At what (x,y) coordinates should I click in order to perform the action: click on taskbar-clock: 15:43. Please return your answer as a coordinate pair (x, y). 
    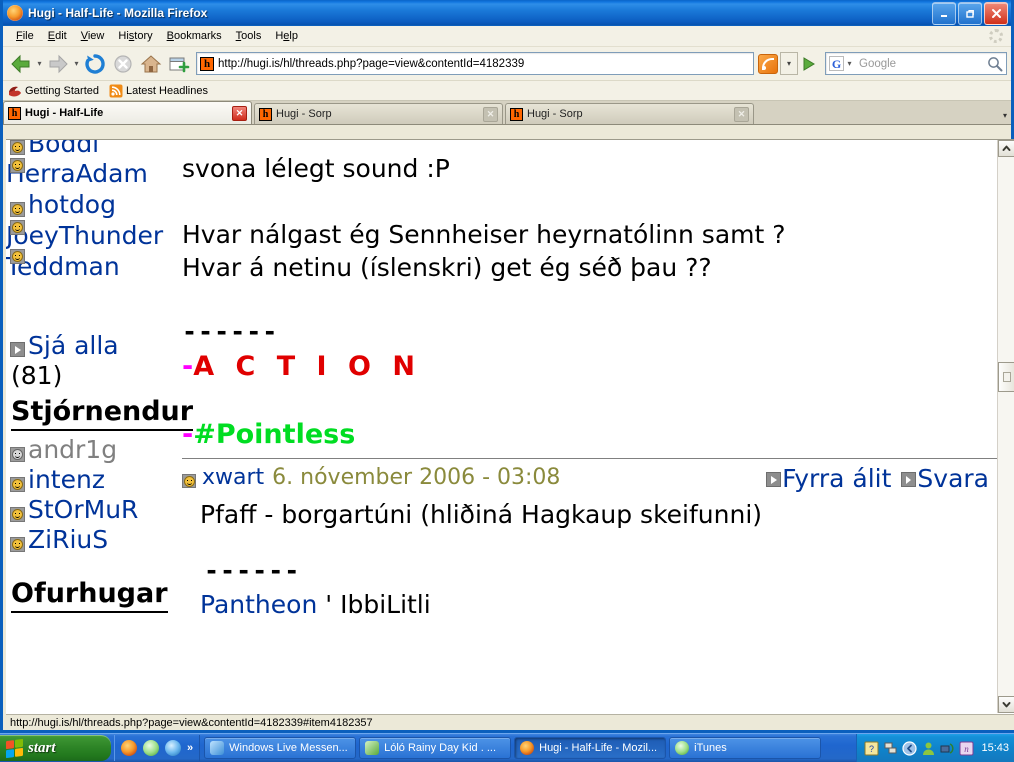
    Looking at the image, I should click on (995, 748).